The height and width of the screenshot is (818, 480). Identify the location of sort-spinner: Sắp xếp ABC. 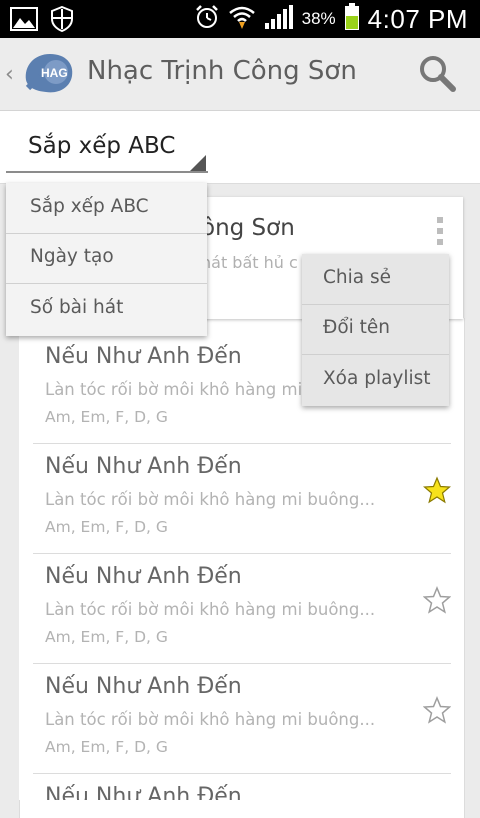
(107, 149).